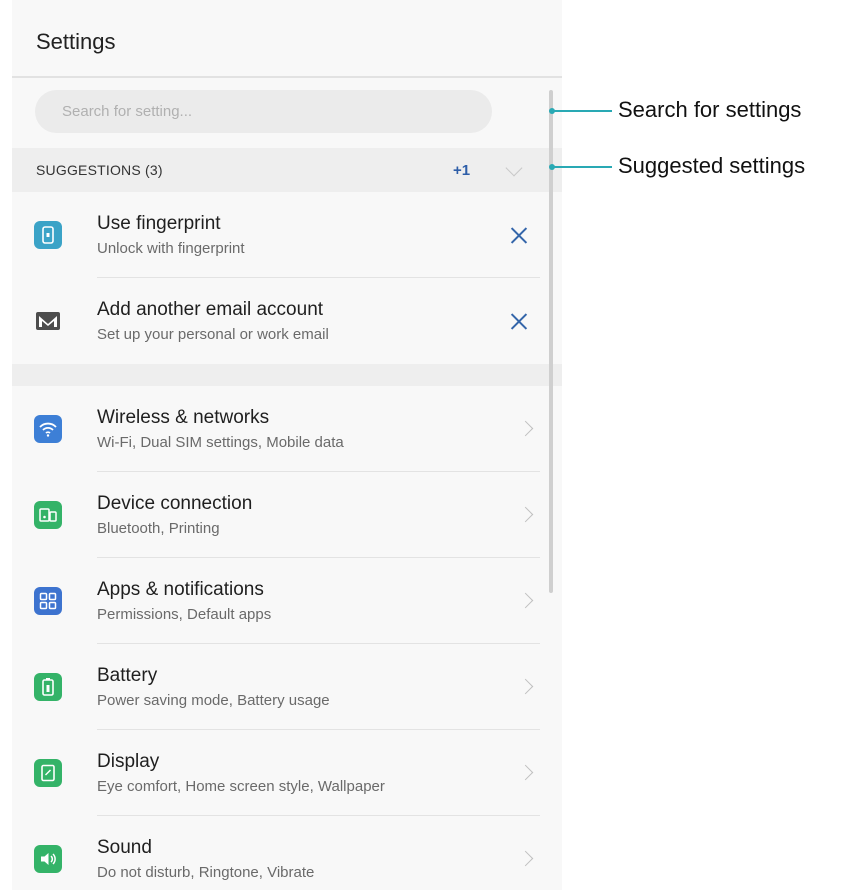  I want to click on settings-item-title: Device connection, so click(175, 503).